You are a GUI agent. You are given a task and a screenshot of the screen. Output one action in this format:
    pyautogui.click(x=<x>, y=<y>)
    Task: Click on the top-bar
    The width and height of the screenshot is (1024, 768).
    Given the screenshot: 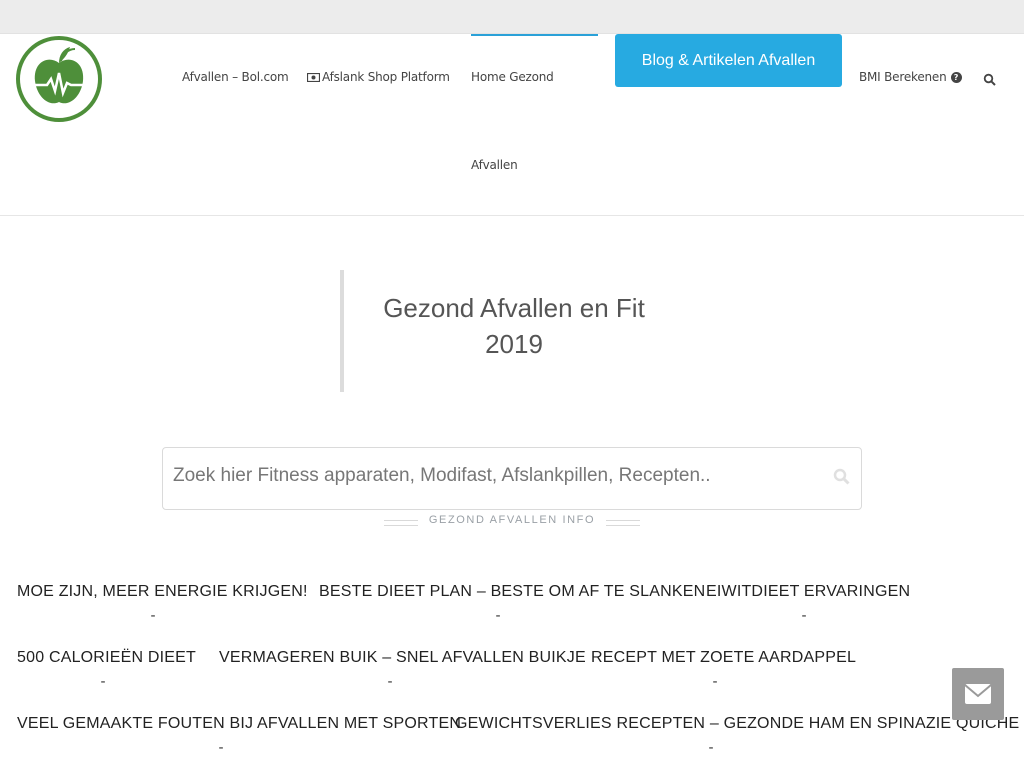 What is the action you would take?
    pyautogui.click(x=512, y=17)
    